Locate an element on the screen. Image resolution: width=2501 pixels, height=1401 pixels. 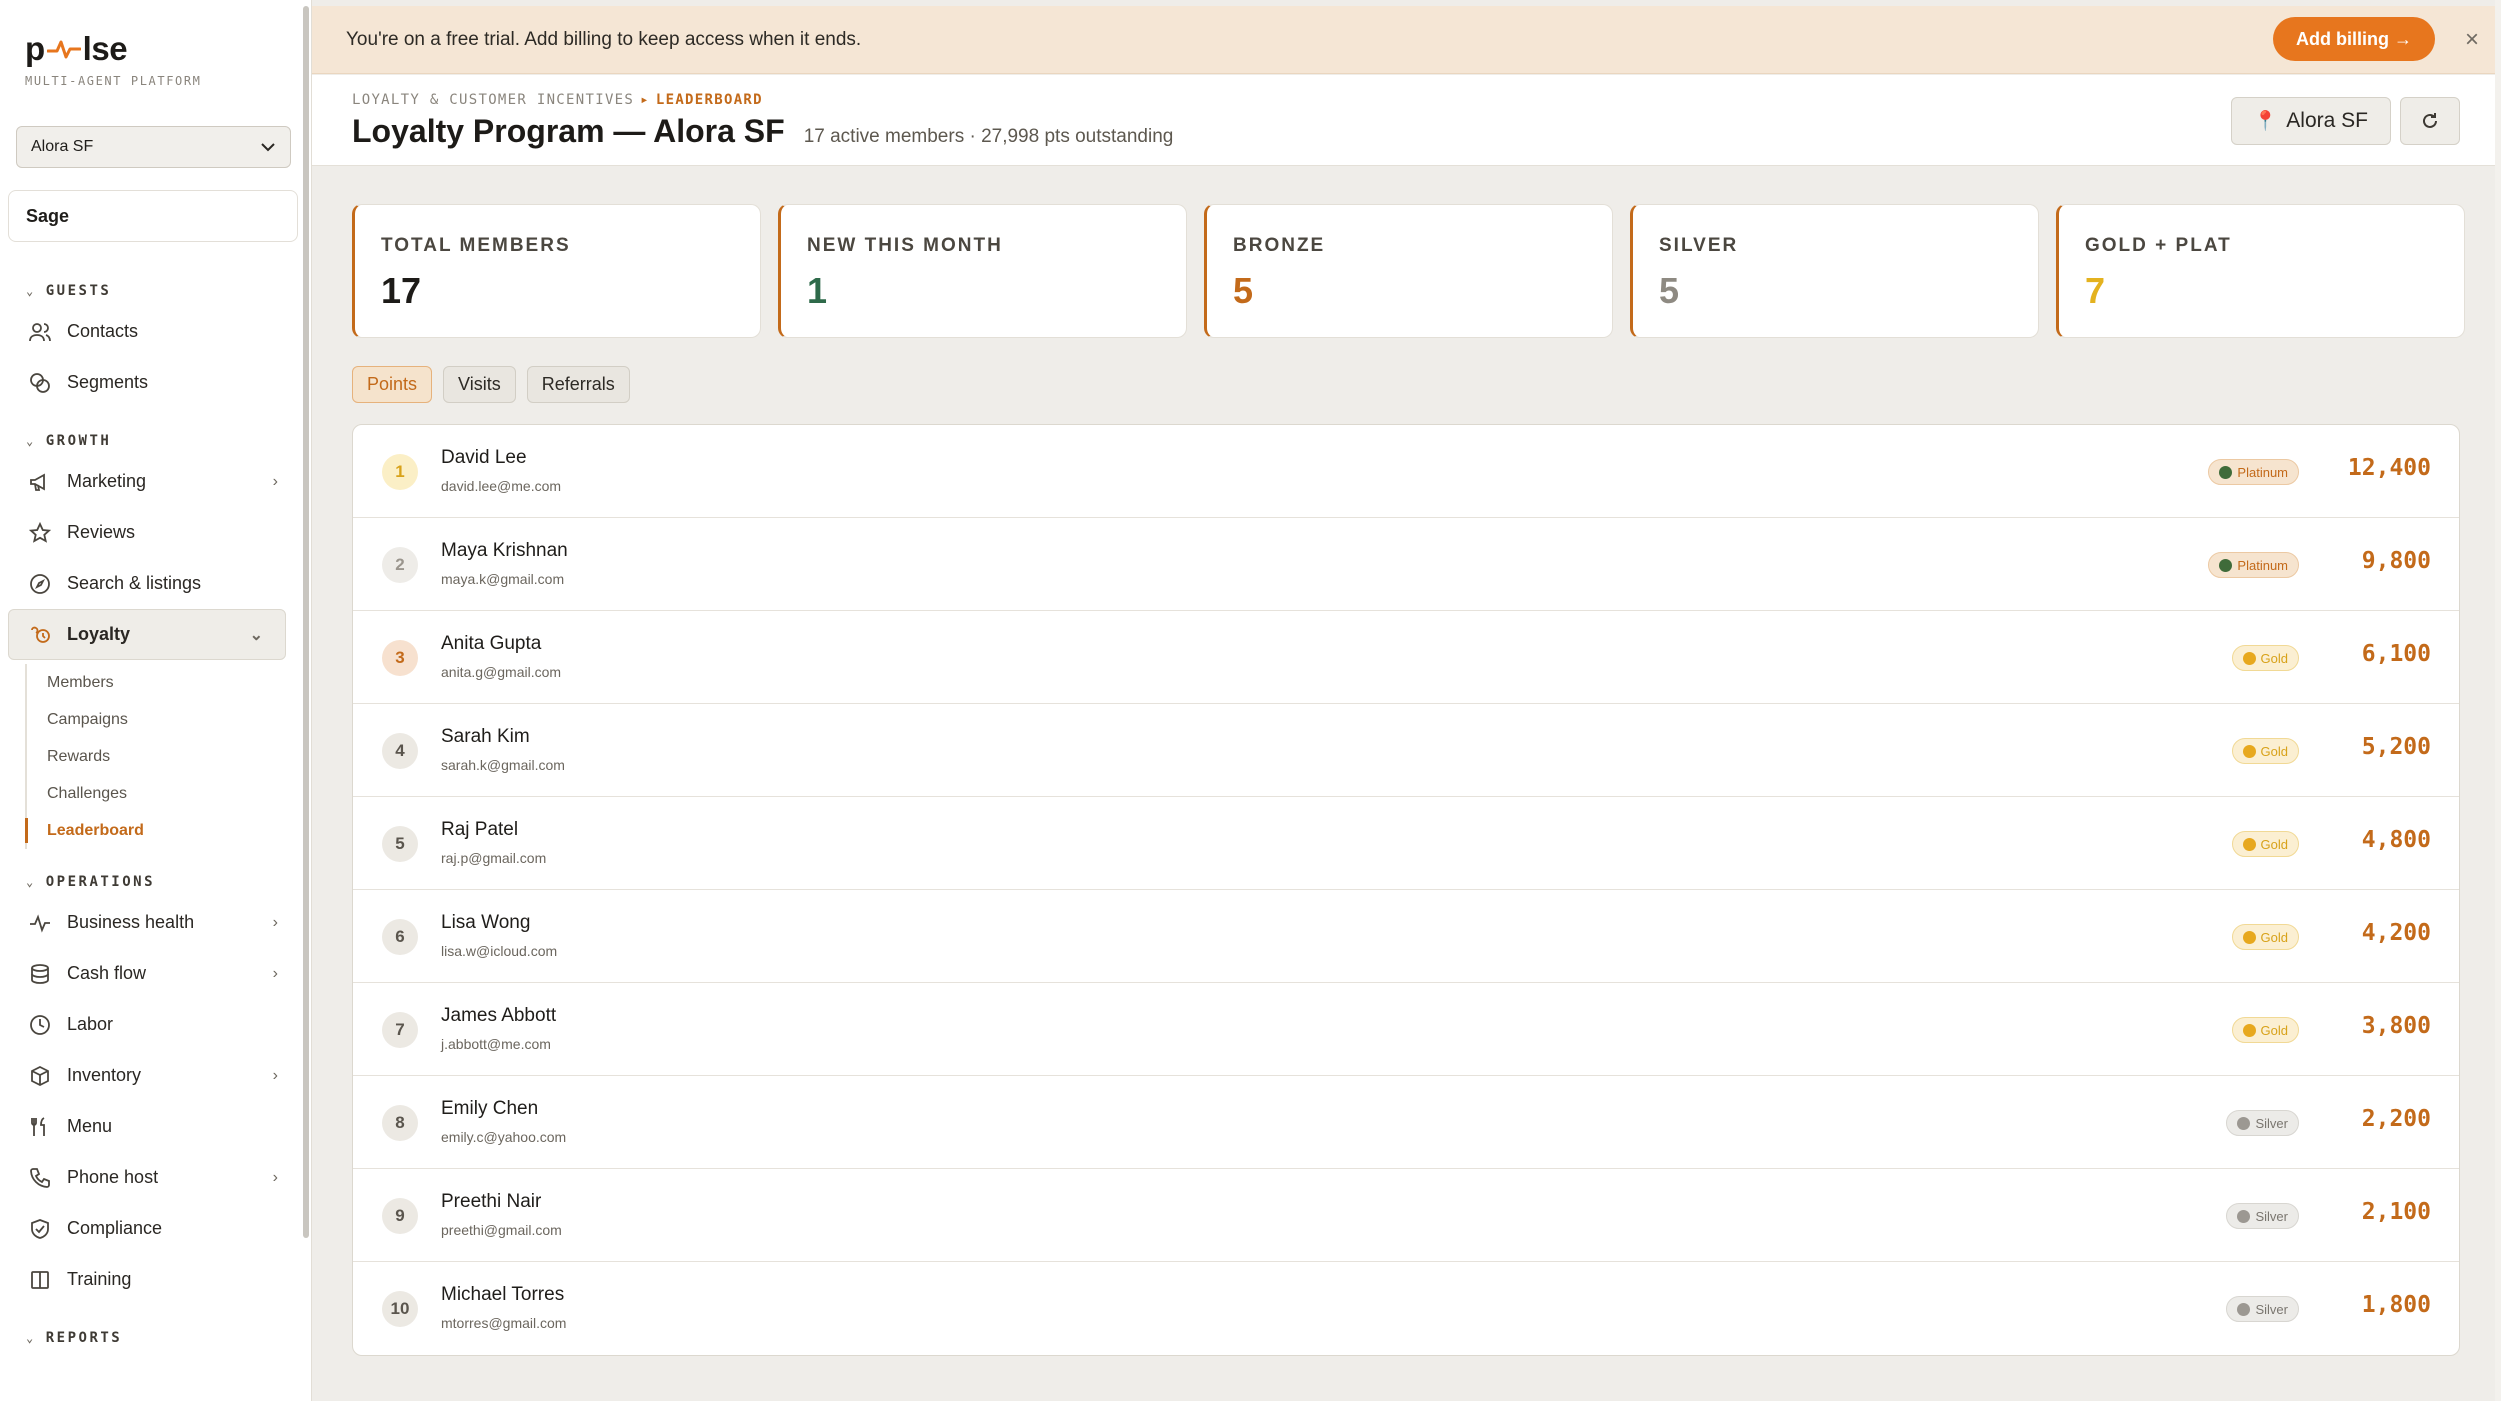
member-name: Raj Patel is located at coordinates (479, 830).